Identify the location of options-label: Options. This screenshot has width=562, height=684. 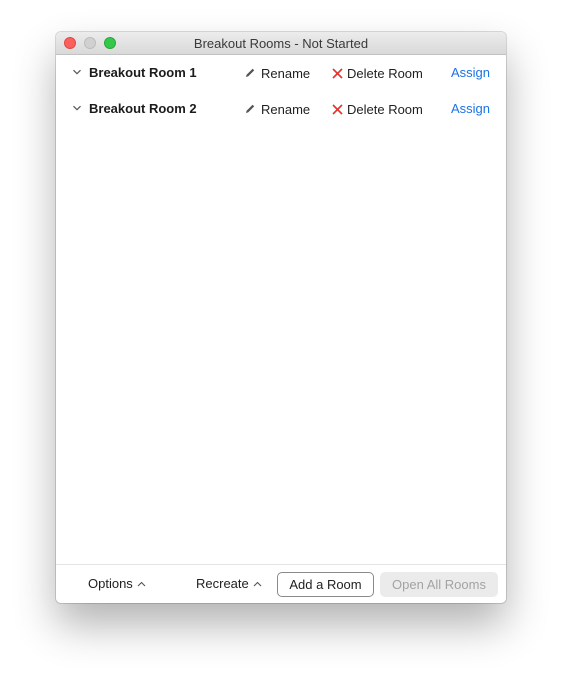
(110, 583).